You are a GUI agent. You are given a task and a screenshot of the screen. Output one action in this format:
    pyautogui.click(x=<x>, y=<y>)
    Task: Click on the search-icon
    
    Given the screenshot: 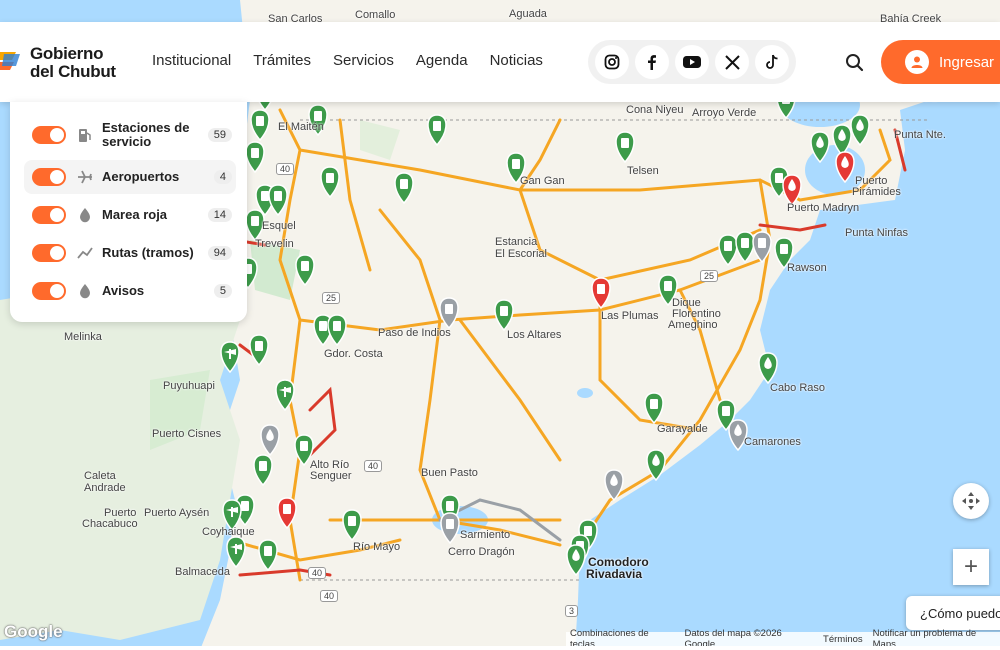 What is the action you would take?
    pyautogui.click(x=855, y=63)
    